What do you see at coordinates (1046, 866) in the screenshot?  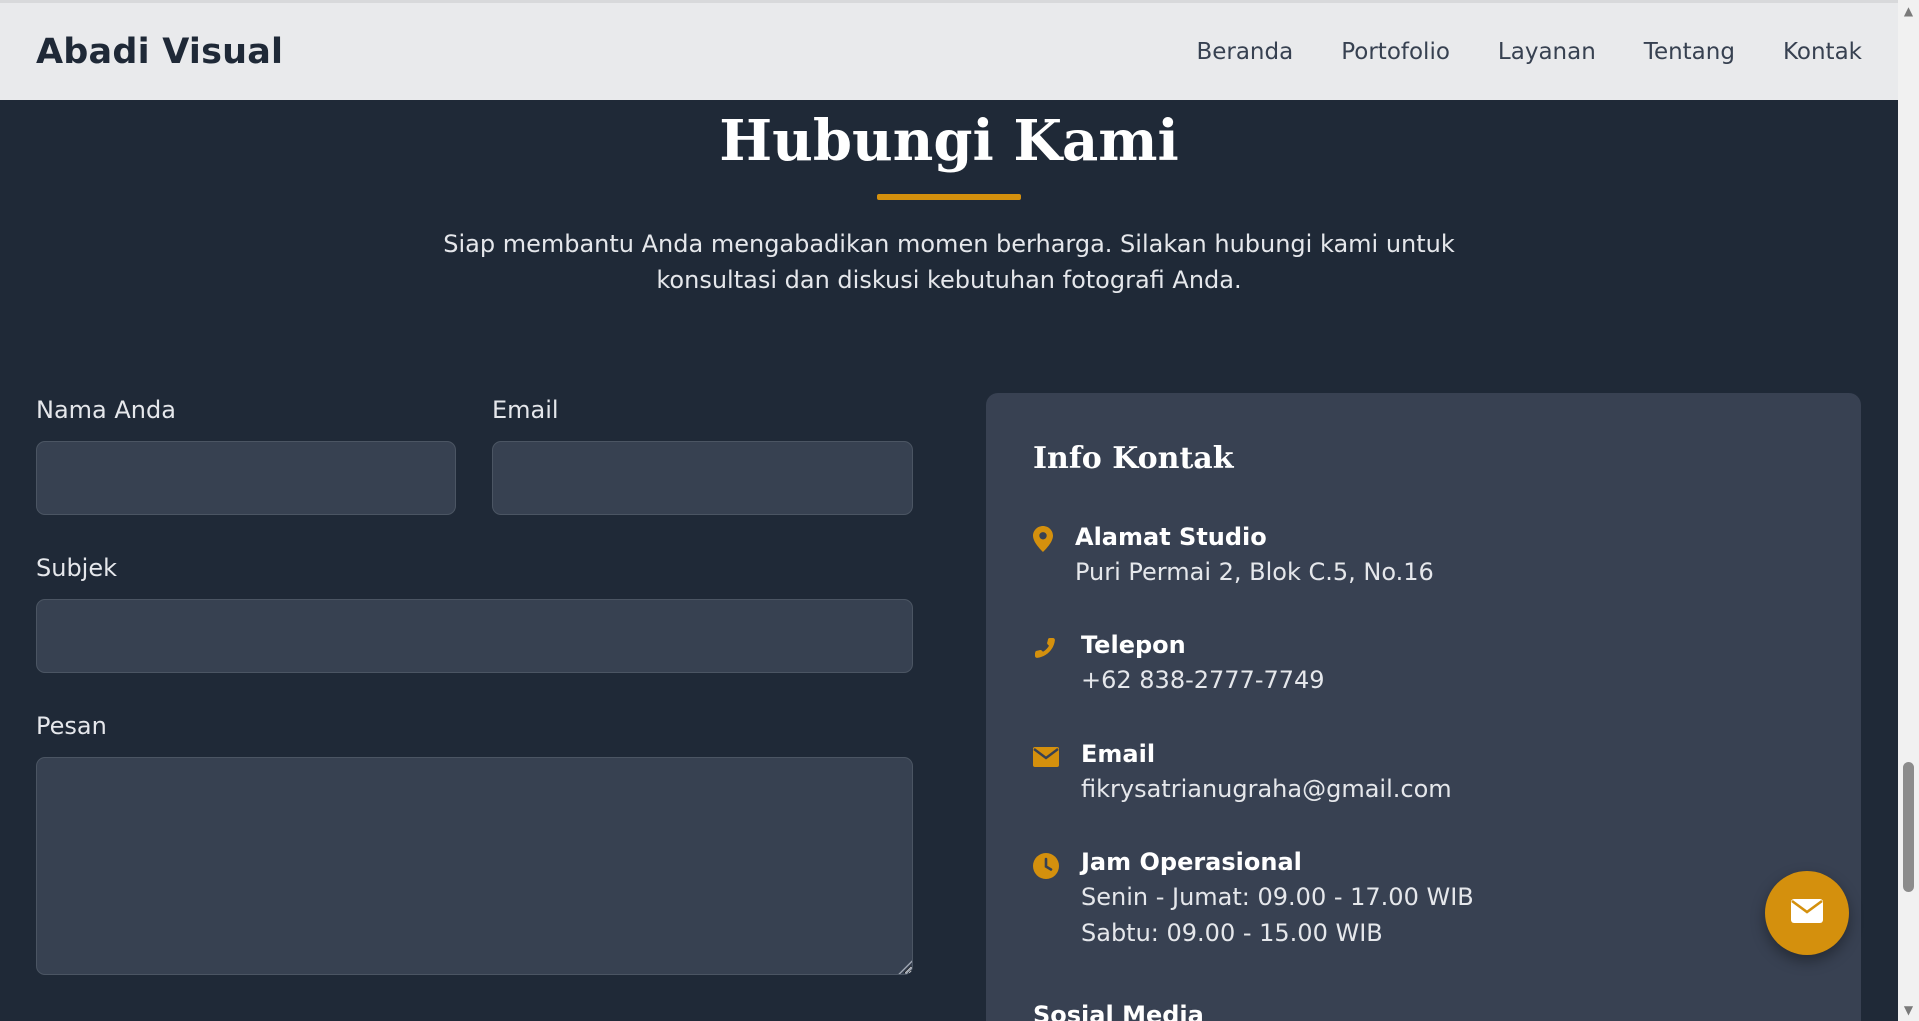 I see `clock-icon` at bounding box center [1046, 866].